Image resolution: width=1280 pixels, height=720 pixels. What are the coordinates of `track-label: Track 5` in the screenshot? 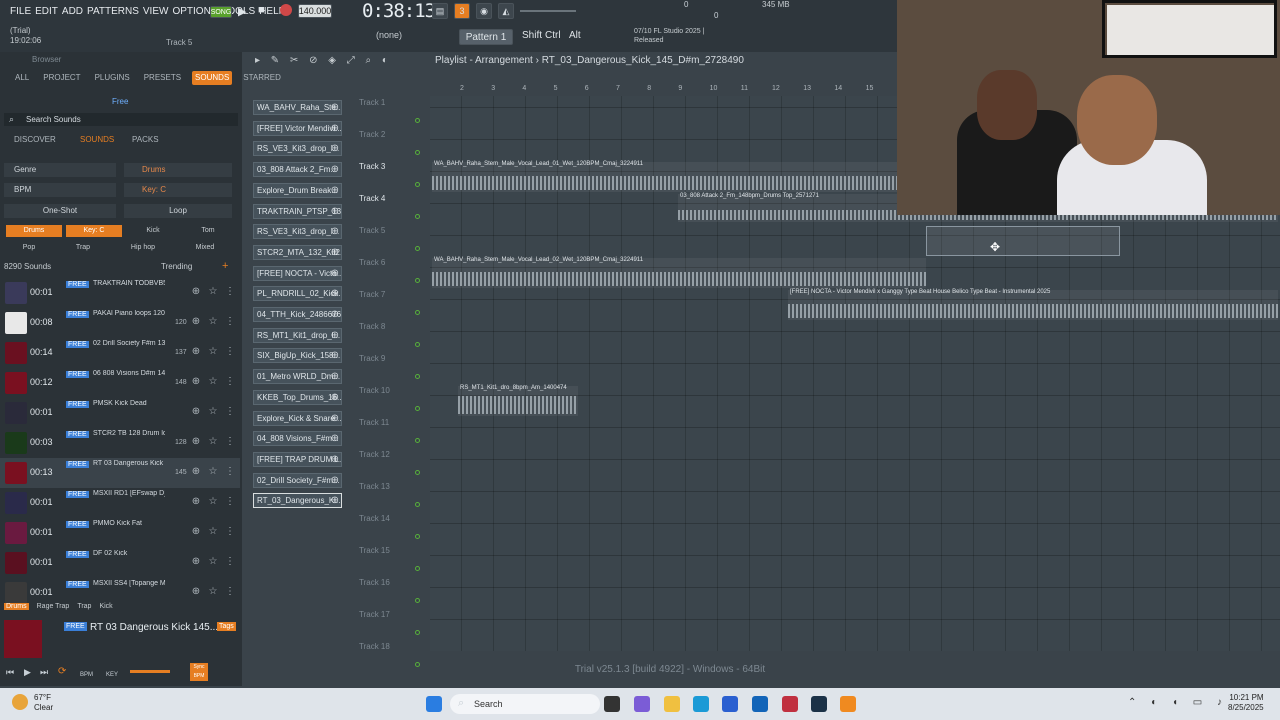 It's located at (372, 230).